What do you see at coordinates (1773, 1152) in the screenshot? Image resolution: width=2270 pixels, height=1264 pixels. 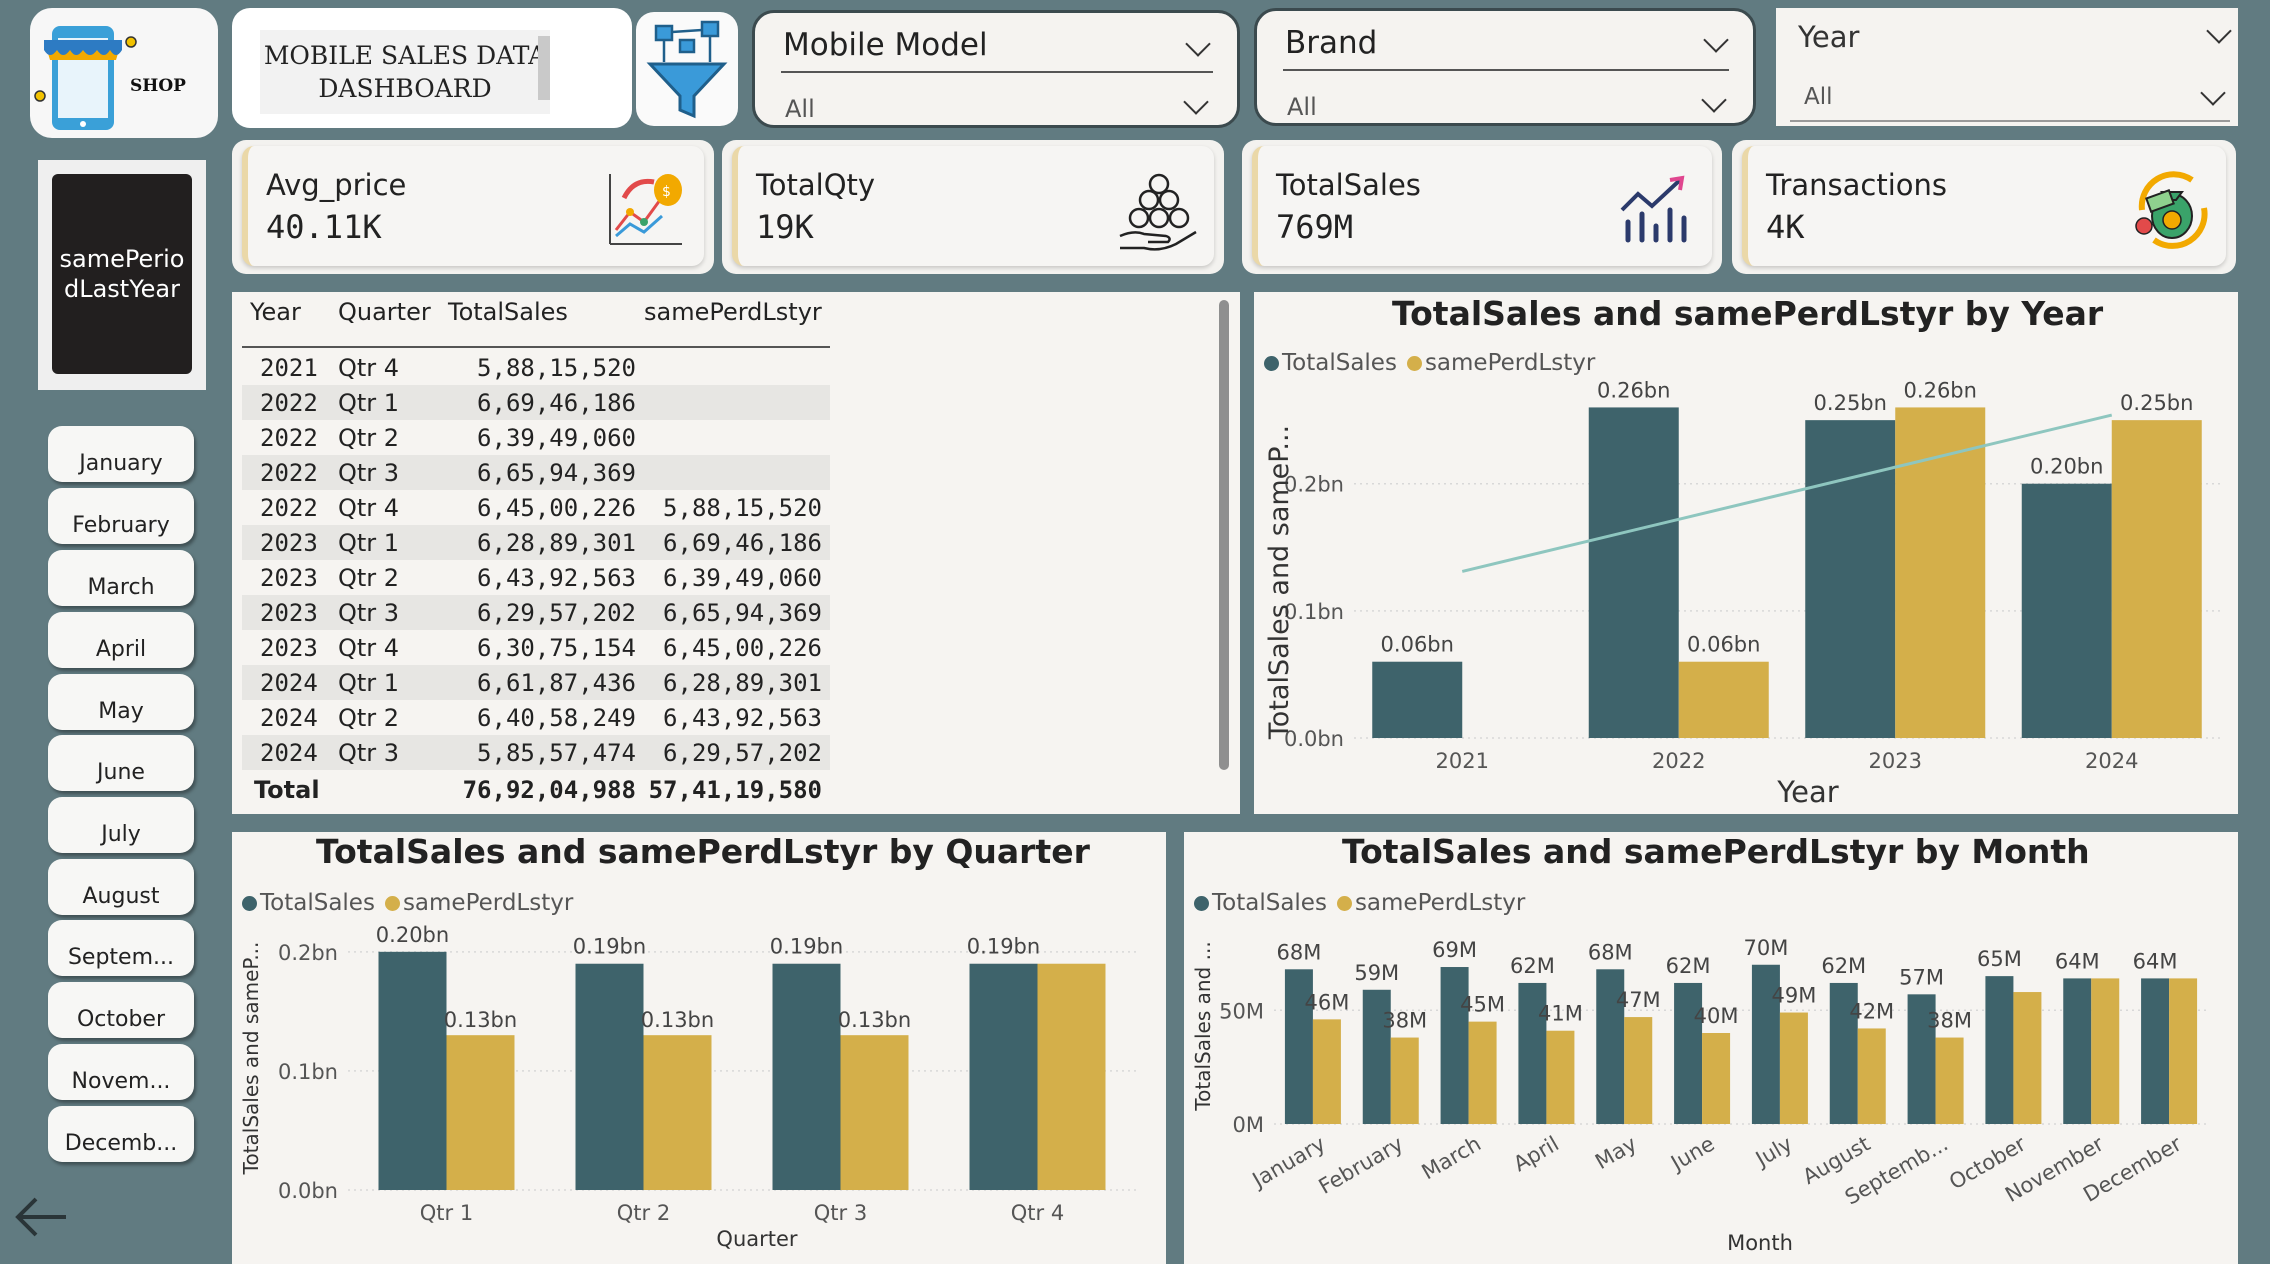 I see `x-tick-label: July` at bounding box center [1773, 1152].